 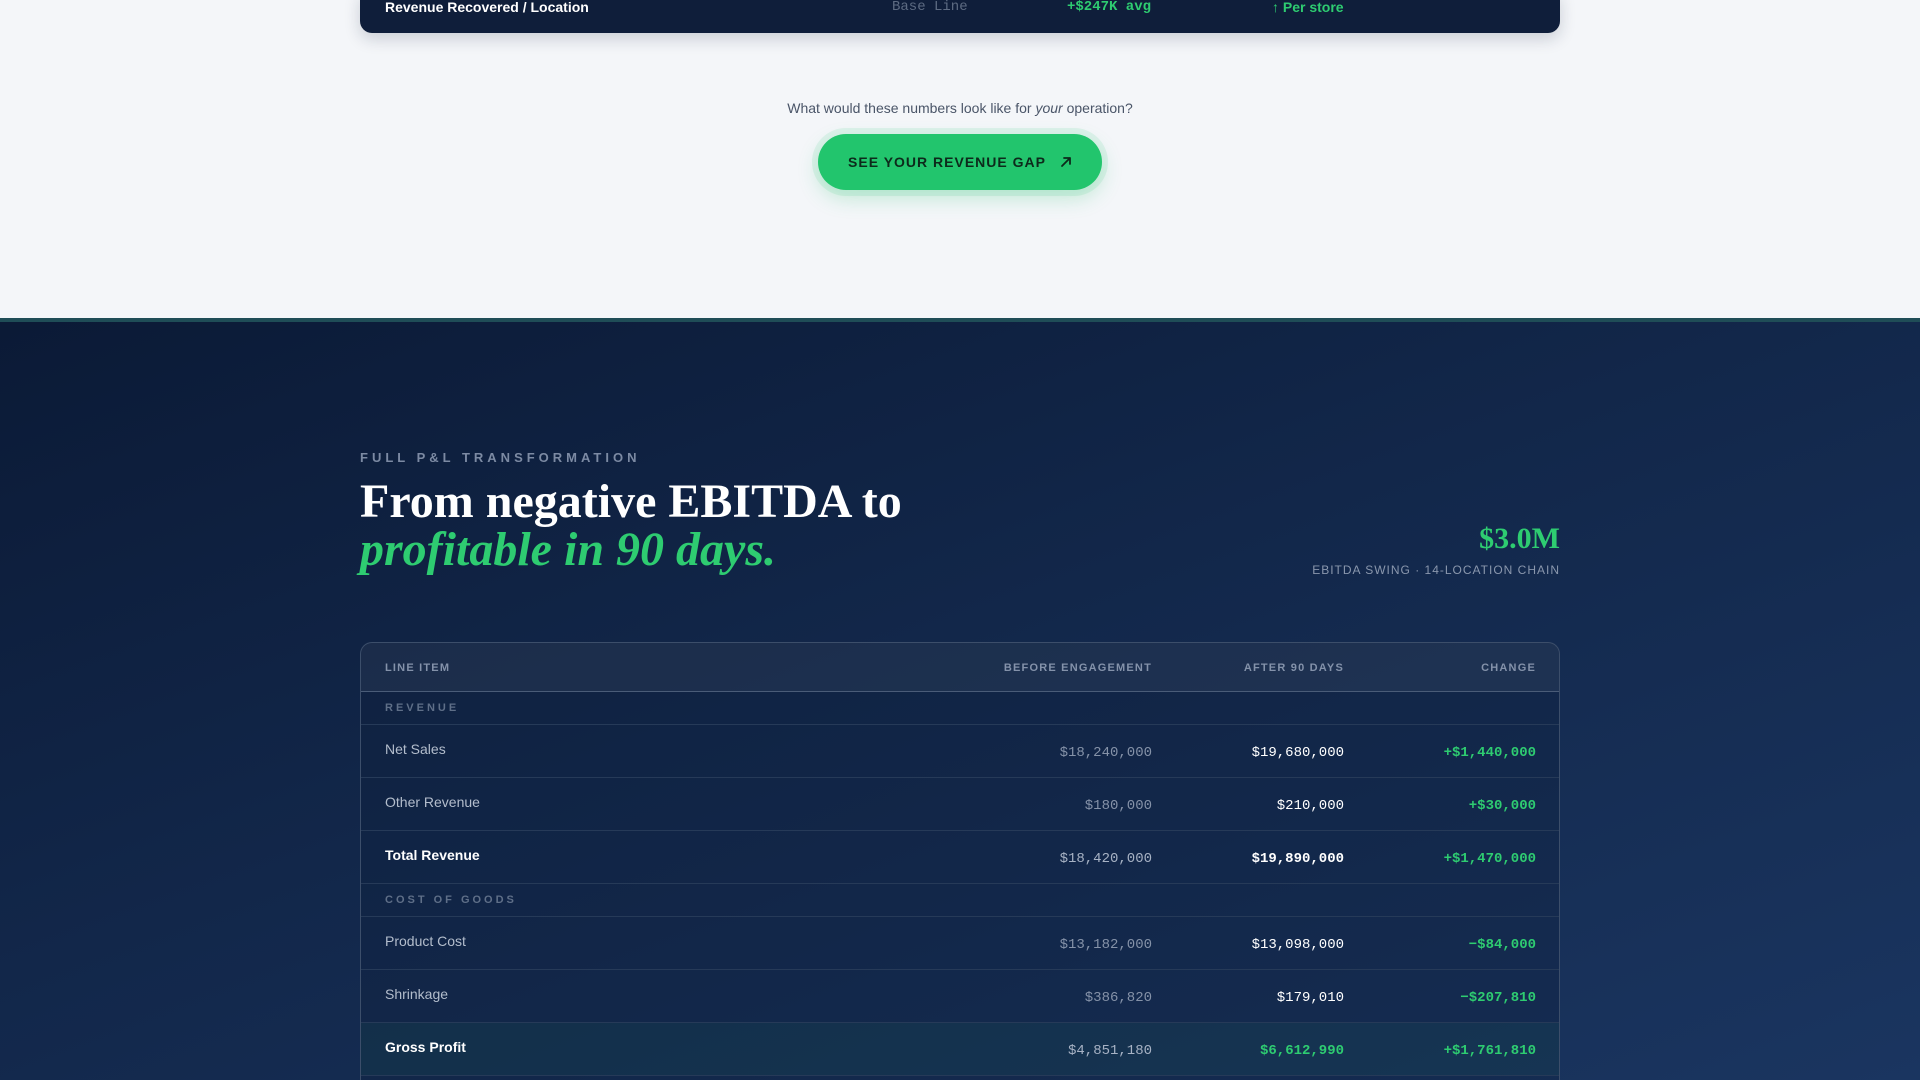 What do you see at coordinates (1077, 668) in the screenshot?
I see `header-before: BEFORE ENGAGEMENT` at bounding box center [1077, 668].